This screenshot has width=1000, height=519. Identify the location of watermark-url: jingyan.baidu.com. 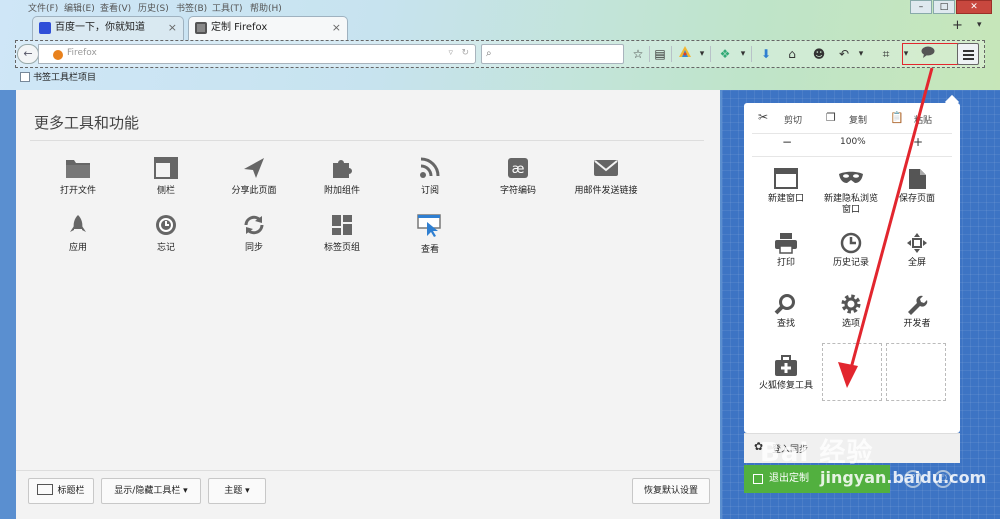
(903, 477).